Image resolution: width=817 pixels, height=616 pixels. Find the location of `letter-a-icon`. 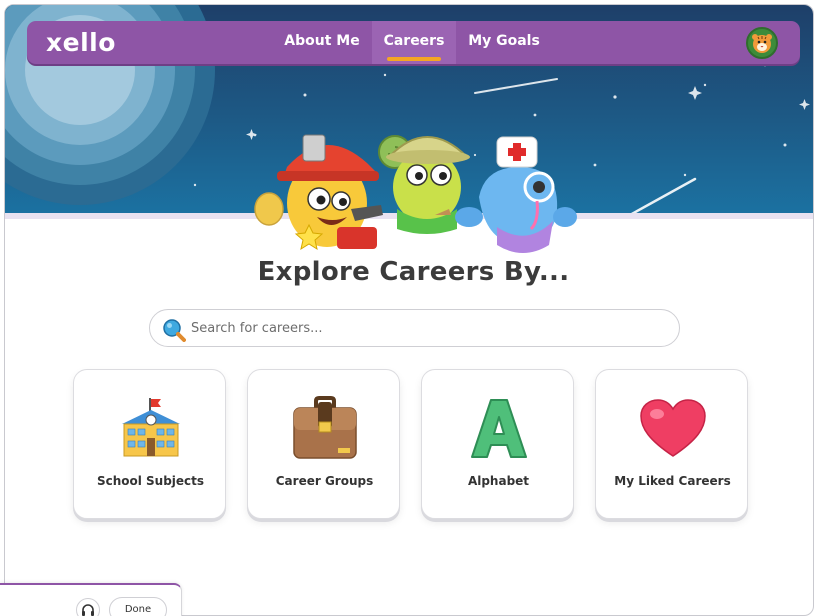

letter-a-icon is located at coordinates (498, 428).